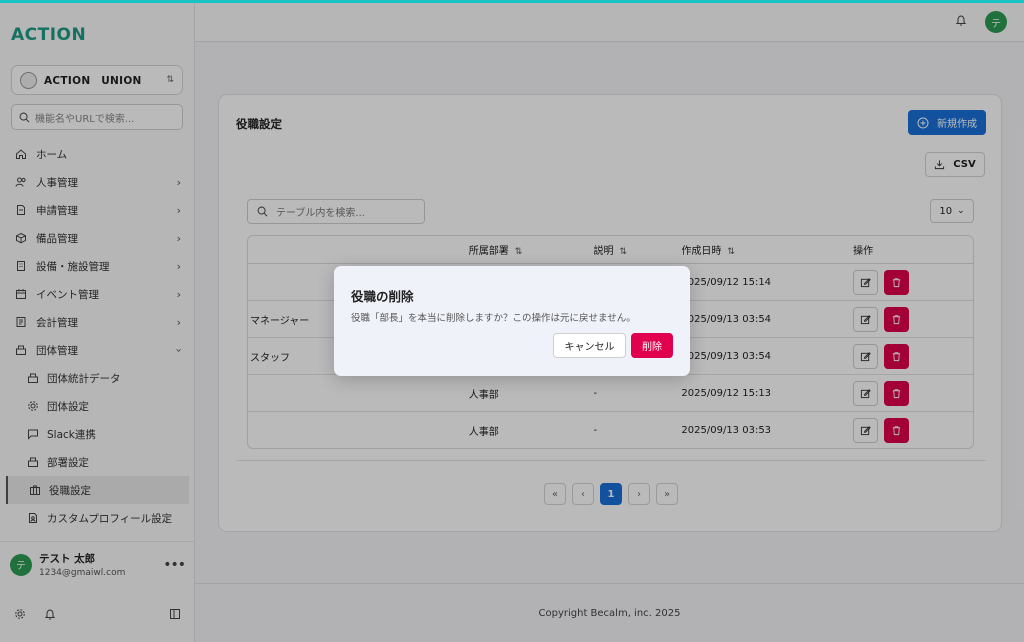 This screenshot has width=1024, height=642. Describe the element at coordinates (382, 296) in the screenshot. I see `dialog-title: 役職の削除` at that location.